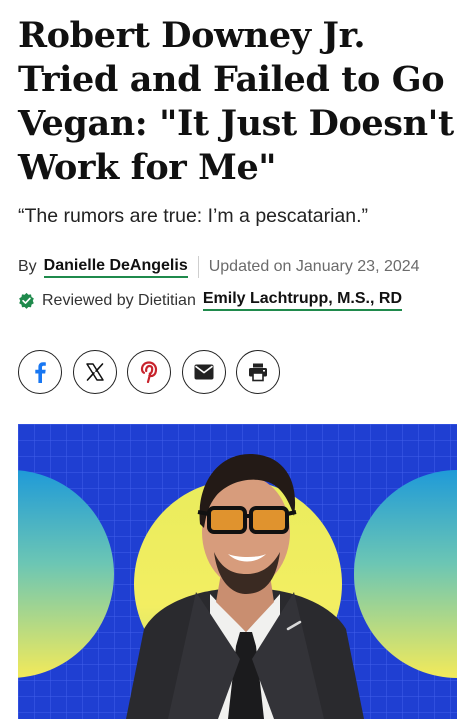 This screenshot has height=719, width=474. I want to click on print-button, so click(258, 372).